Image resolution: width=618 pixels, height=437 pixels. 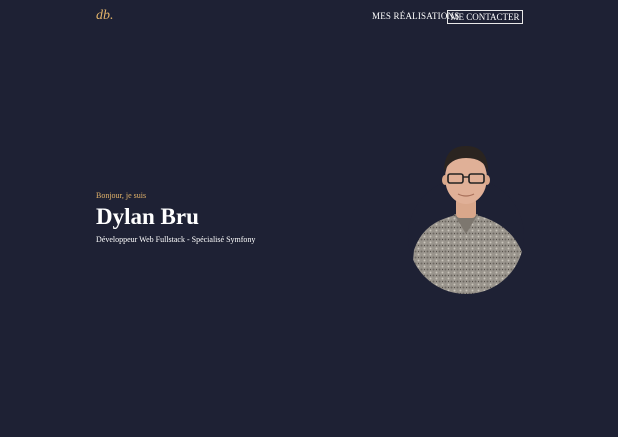 What do you see at coordinates (147, 216) in the screenshot?
I see `hero-name: Dylan Bru` at bounding box center [147, 216].